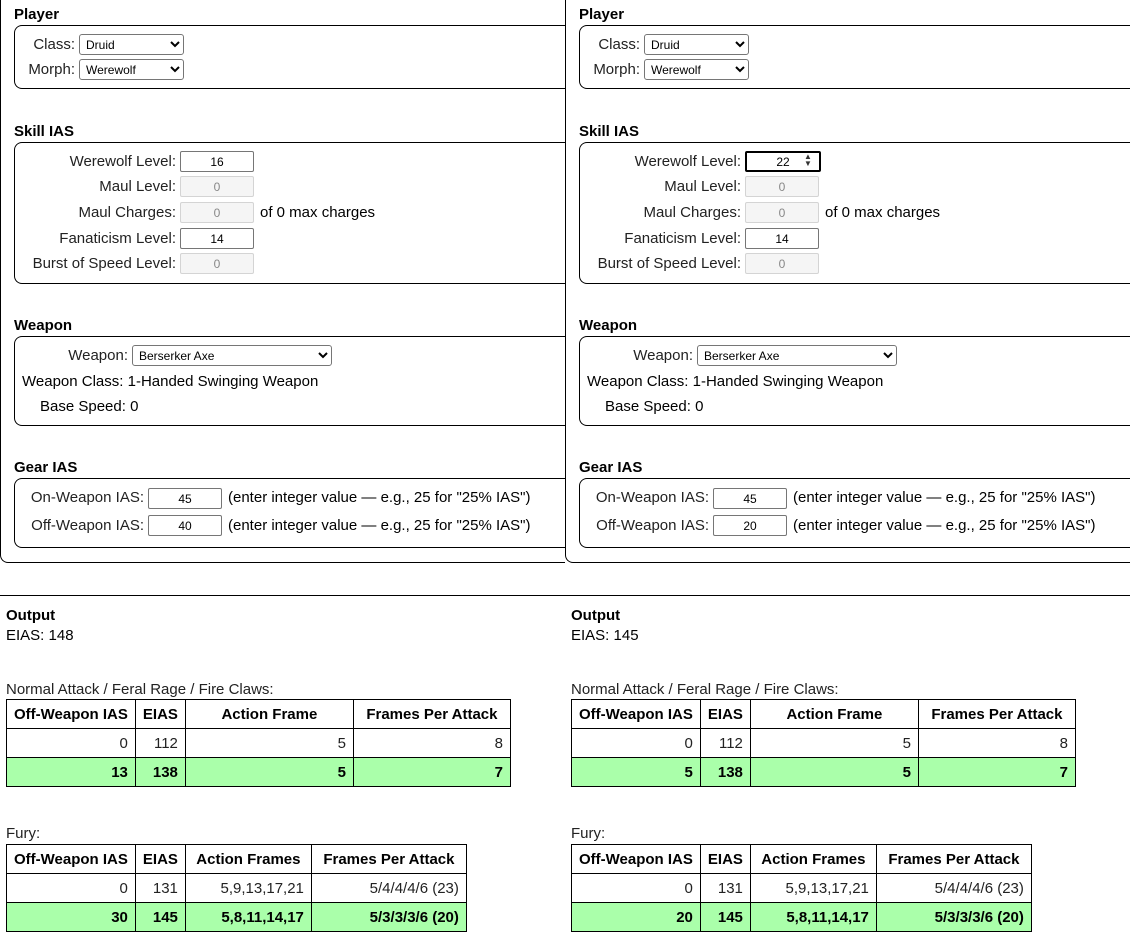  I want to click on table-row-highlight: 20 145 5,8,11,14,17 5/3/3/3/6 (20), so click(801, 917).